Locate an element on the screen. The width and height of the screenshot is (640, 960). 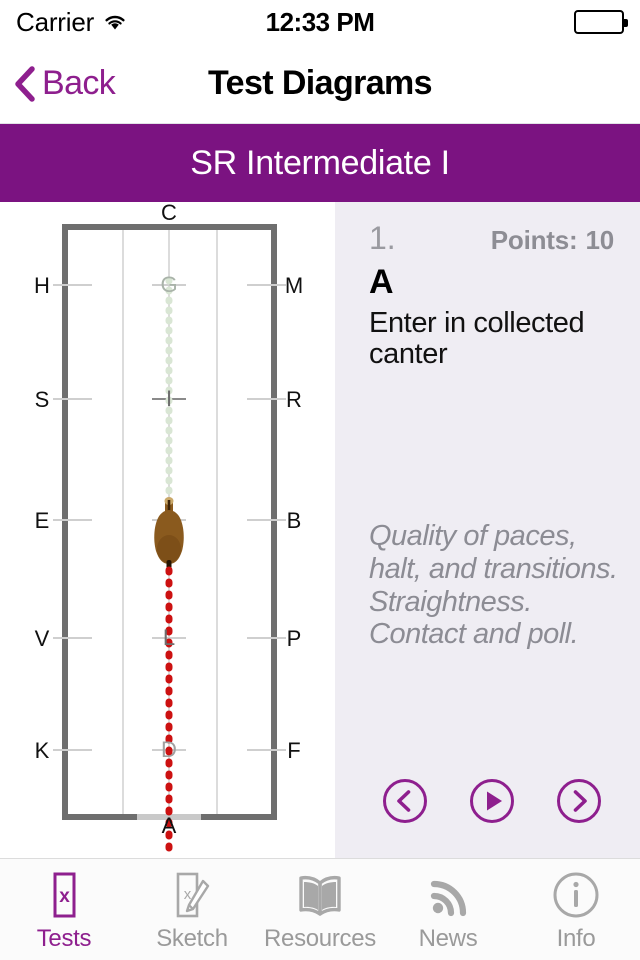
navigation-bar: Back Test Diagrams is located at coordinates (320, 84).